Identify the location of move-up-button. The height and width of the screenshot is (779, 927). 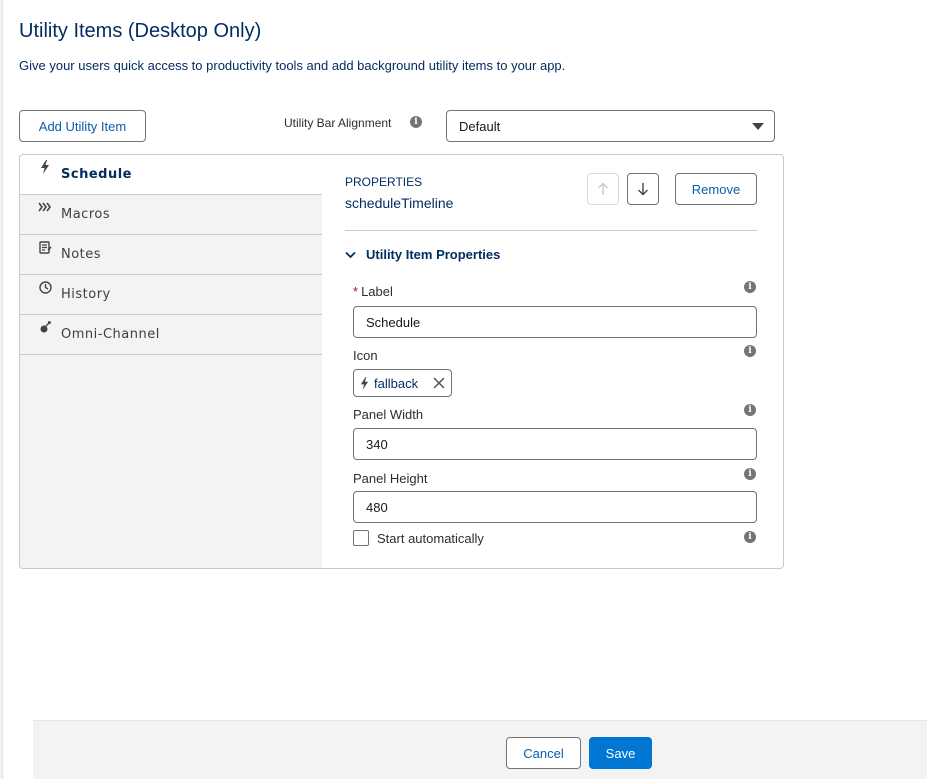
(603, 189).